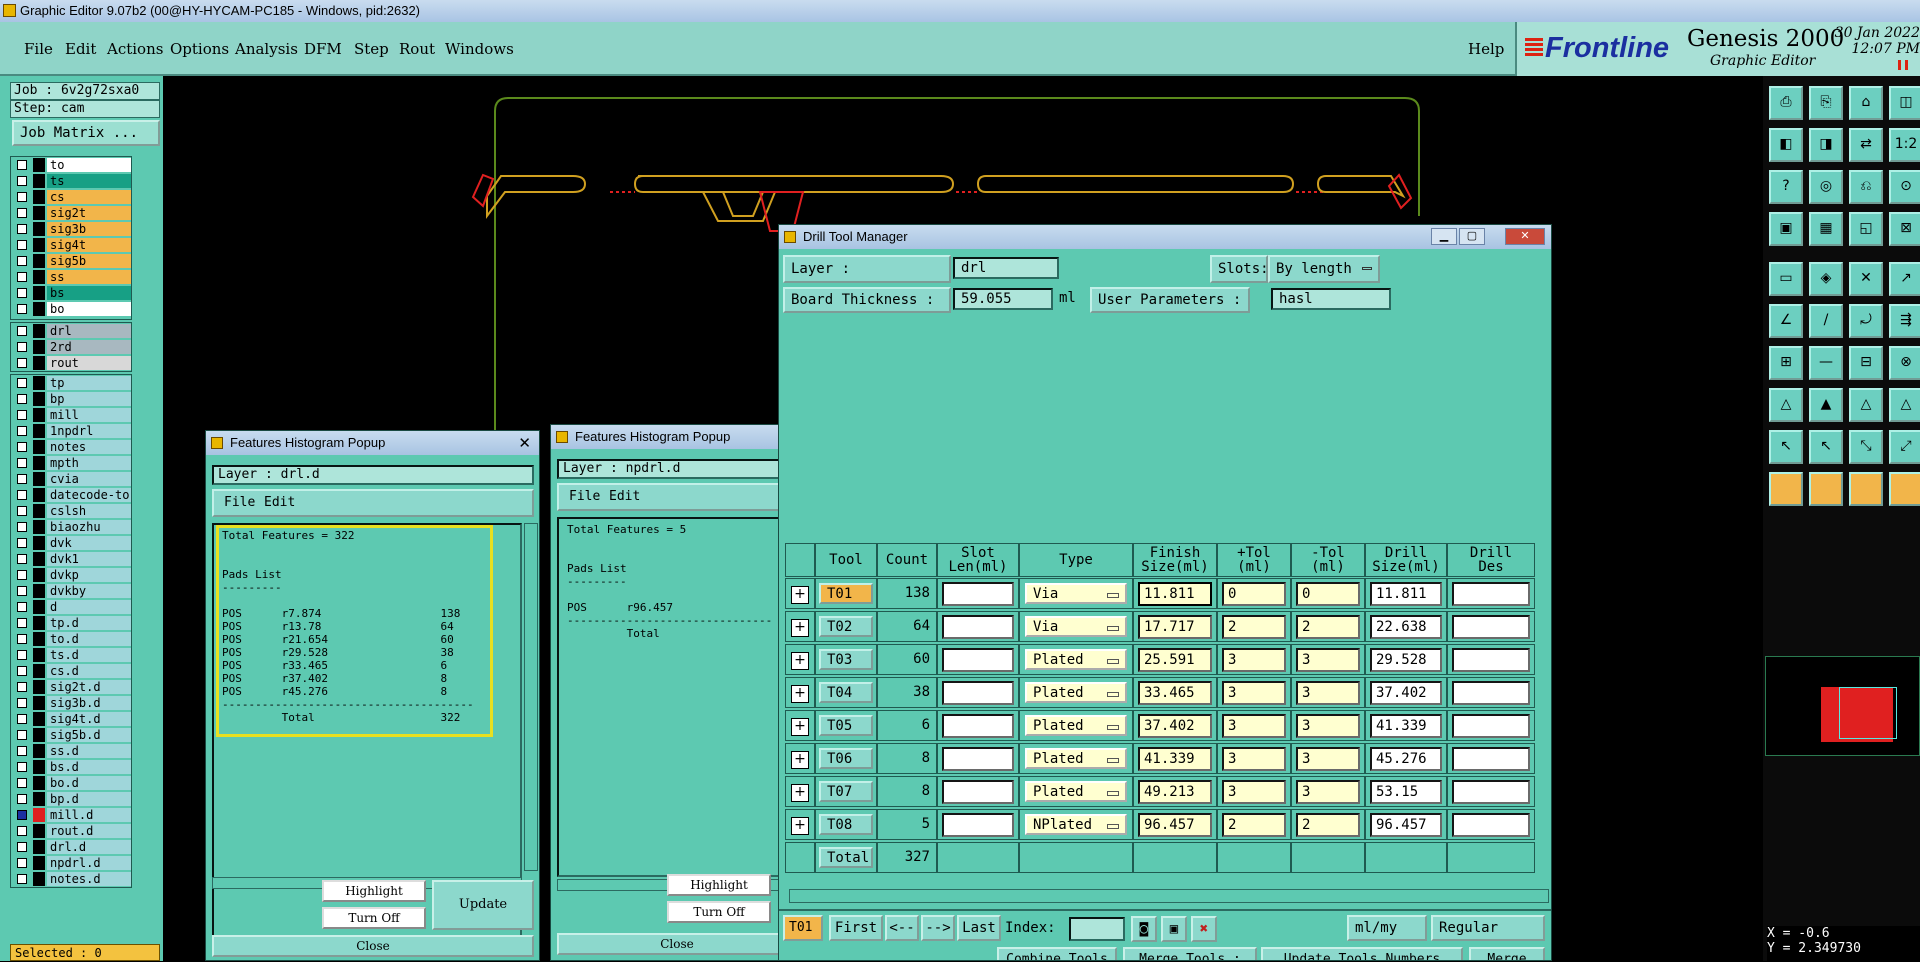 The image size is (1920, 962). I want to click on layer-row: to.d, so click(71, 639).